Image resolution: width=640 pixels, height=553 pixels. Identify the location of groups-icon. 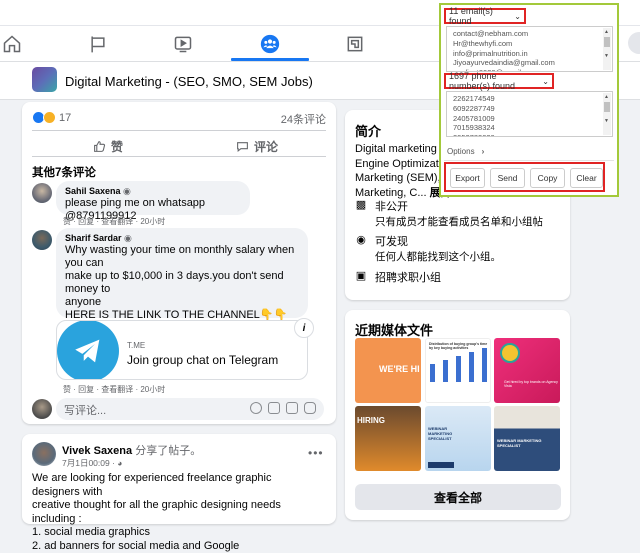
(270, 44).